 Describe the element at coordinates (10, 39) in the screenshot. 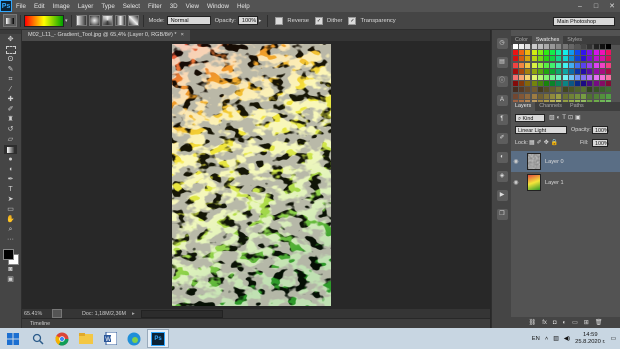

I see `move-tool-icon: ✥` at that location.